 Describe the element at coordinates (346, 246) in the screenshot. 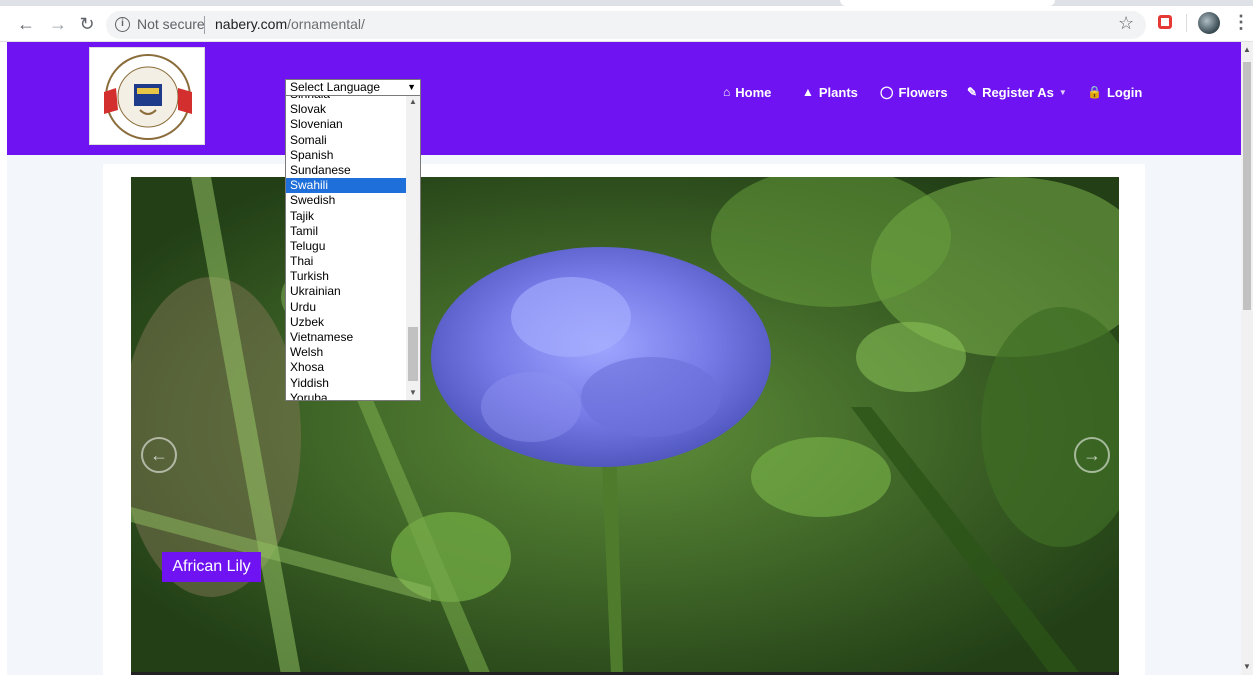

I see `language-option: Telugu` at that location.